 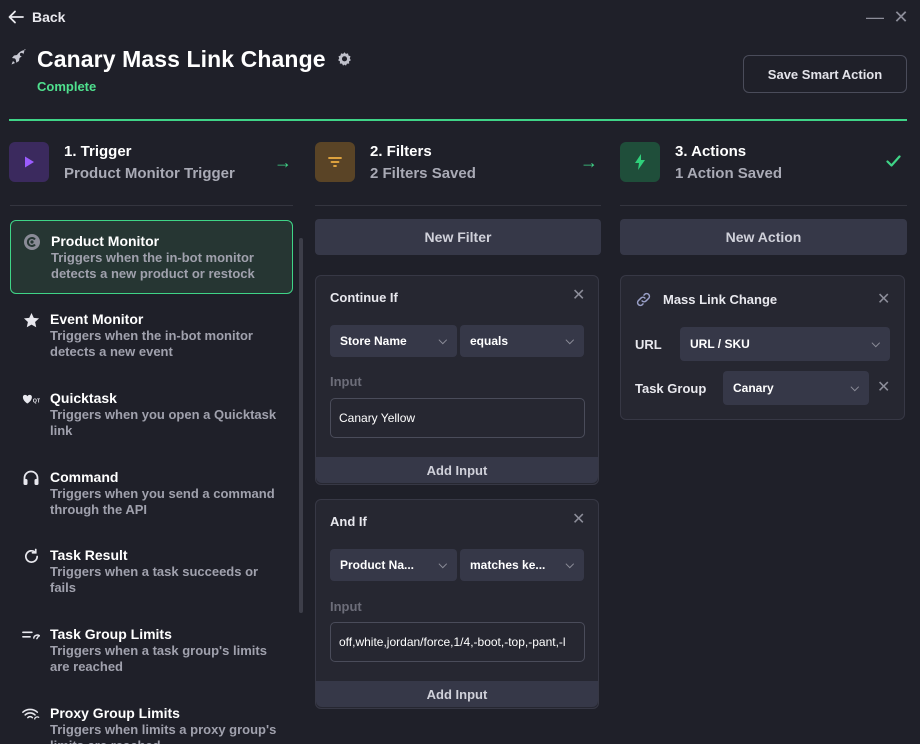 I want to click on quicktask-icon: QT, so click(x=31, y=399).